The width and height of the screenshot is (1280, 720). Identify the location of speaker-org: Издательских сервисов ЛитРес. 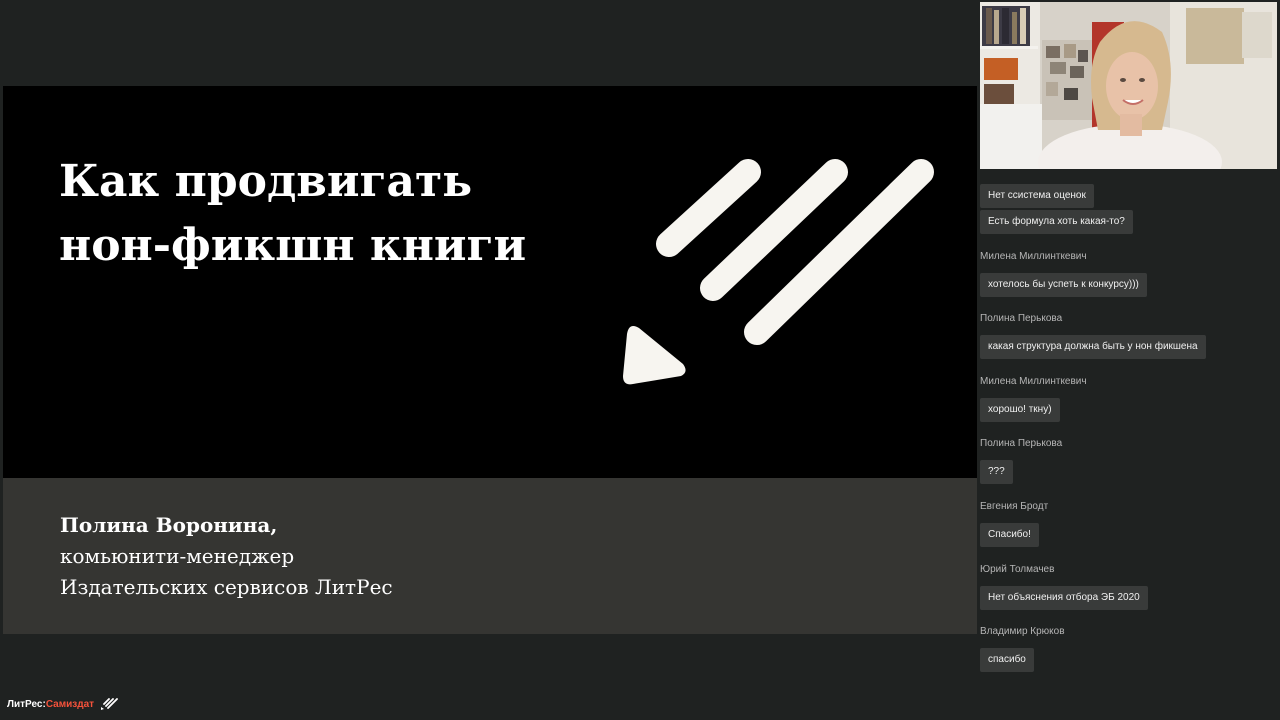
(226, 587).